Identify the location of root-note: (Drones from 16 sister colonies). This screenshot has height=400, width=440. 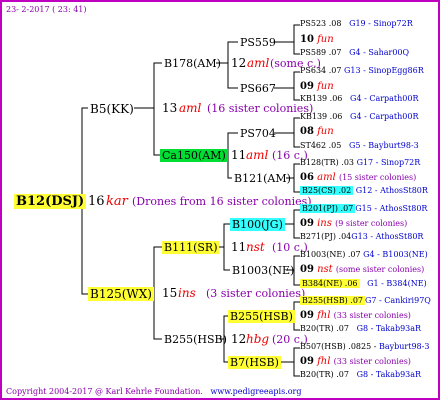
(222, 201).